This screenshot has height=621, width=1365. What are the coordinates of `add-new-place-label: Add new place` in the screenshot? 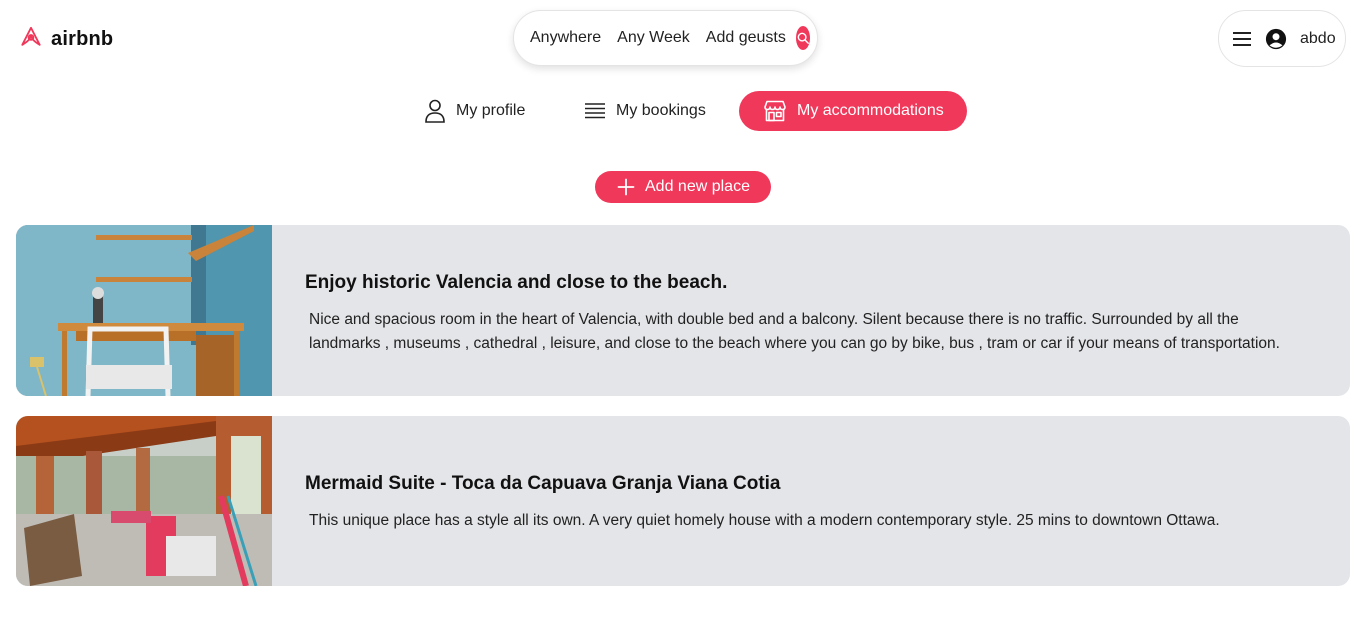 It's located at (697, 186).